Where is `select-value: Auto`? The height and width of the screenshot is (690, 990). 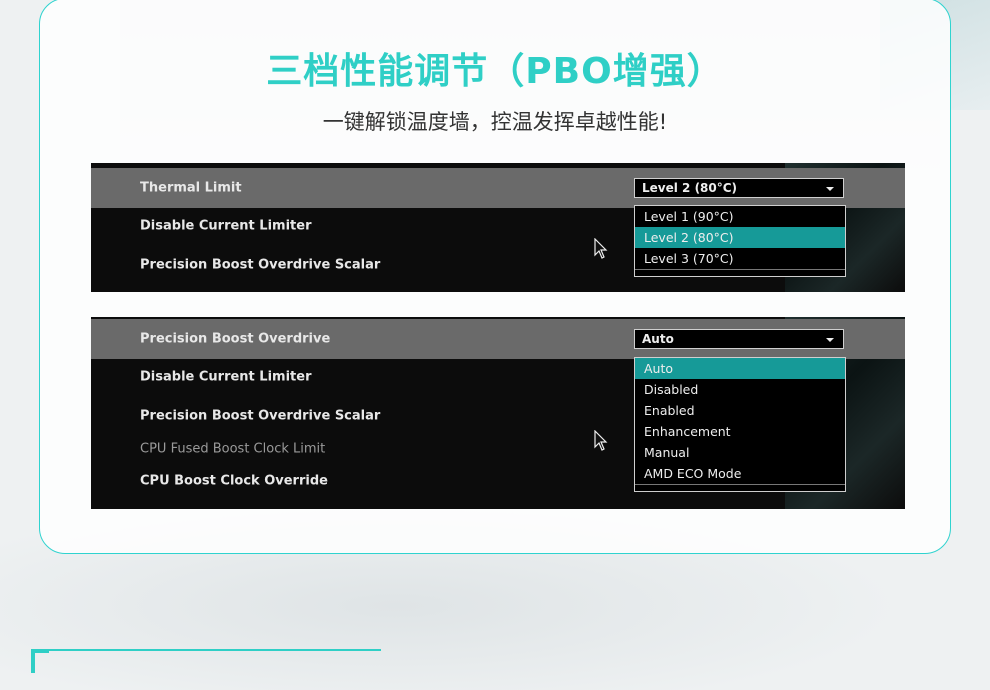
select-value: Auto is located at coordinates (658, 339).